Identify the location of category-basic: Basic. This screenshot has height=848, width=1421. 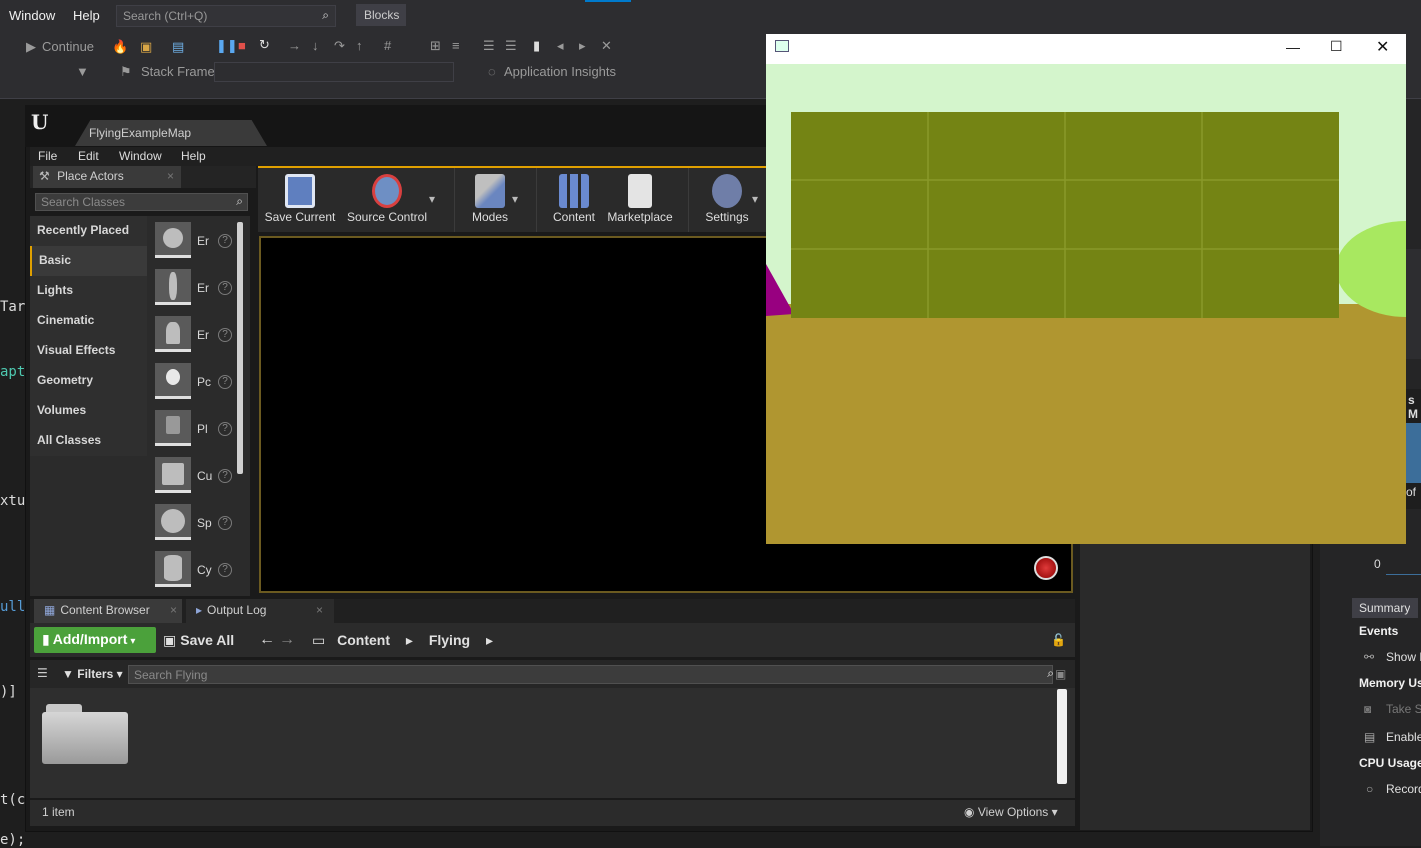
(88, 261).